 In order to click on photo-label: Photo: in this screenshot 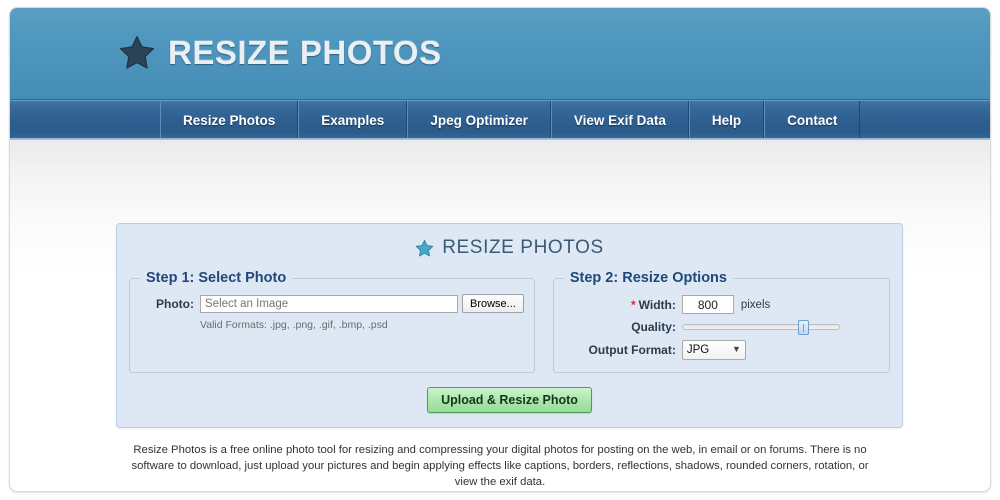, I will do `click(175, 303)`.